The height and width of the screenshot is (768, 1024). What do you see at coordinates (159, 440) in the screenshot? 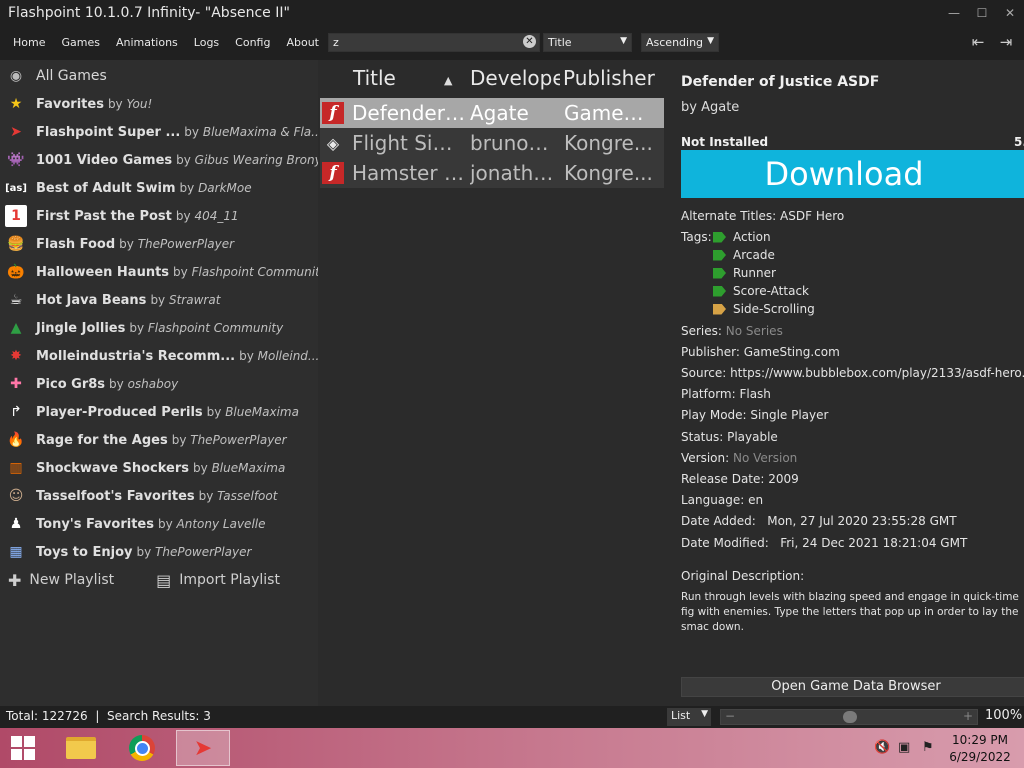
I see `sidebar-item-playlist: 🔥 Rage for the Ages by ThePowerPlayer` at bounding box center [159, 440].